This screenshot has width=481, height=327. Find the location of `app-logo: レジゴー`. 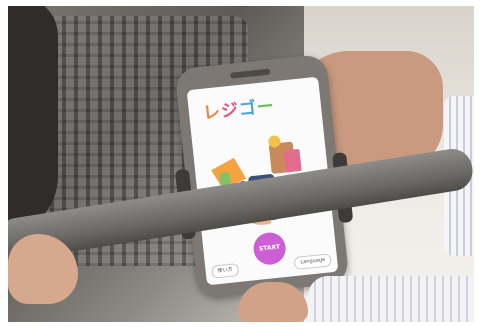

app-logo: レジゴー is located at coordinates (239, 107).